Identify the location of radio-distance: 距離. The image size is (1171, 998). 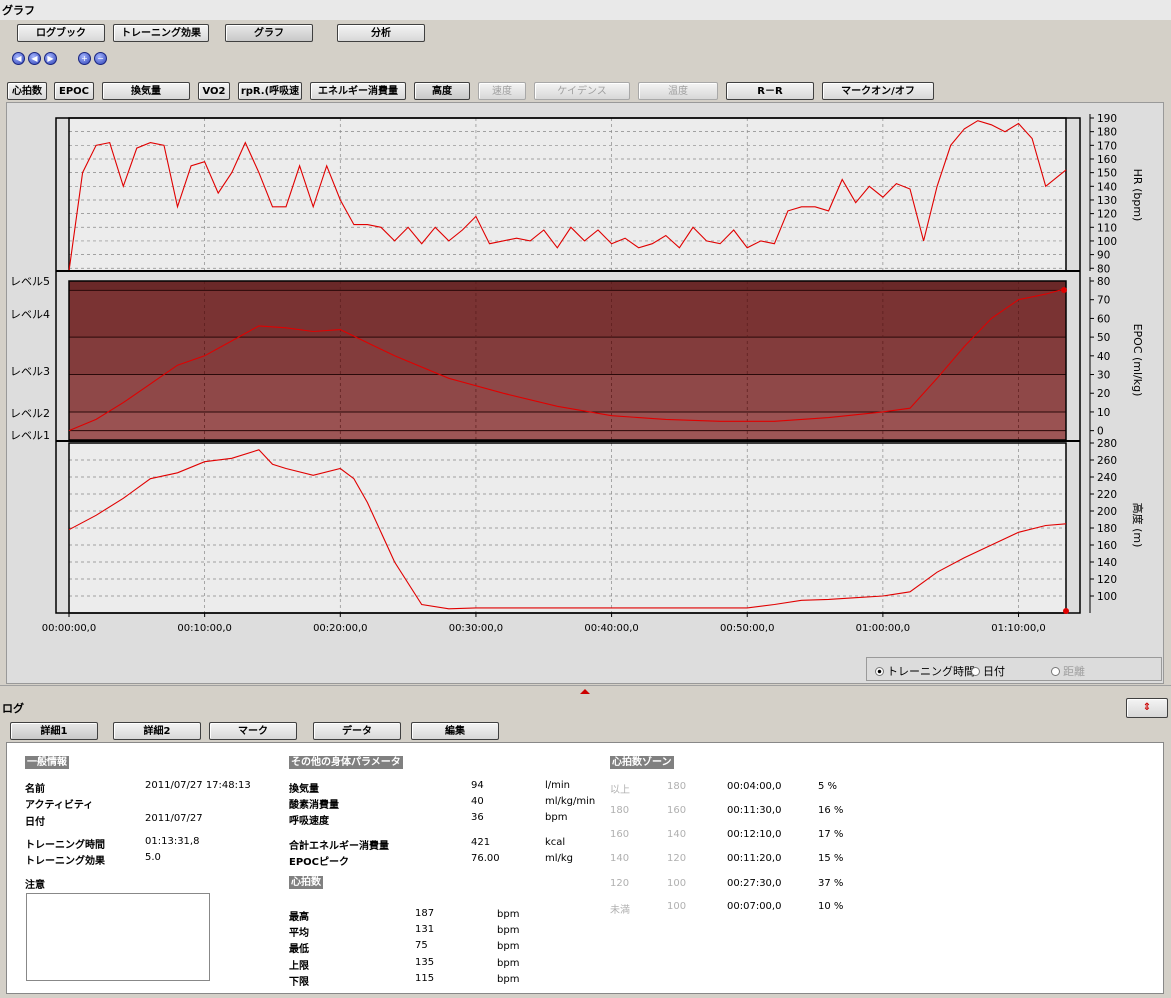
(1068, 671).